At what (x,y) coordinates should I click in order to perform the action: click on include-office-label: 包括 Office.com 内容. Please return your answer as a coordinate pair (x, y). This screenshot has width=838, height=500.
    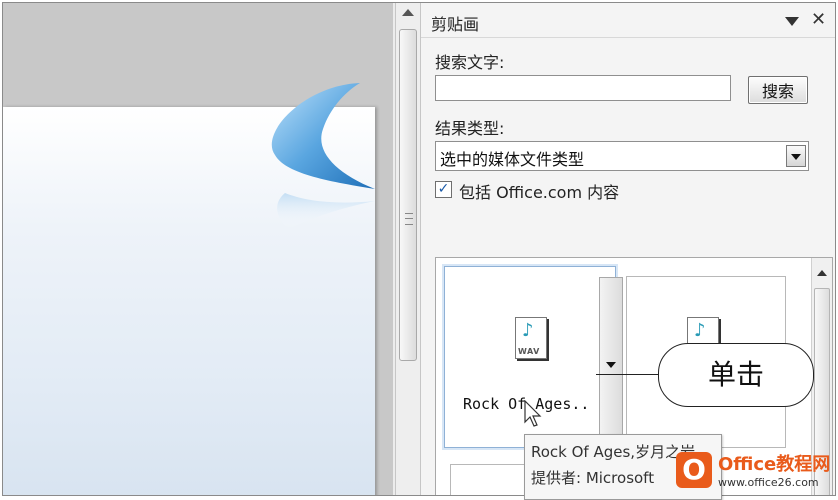
    Looking at the image, I should click on (539, 192).